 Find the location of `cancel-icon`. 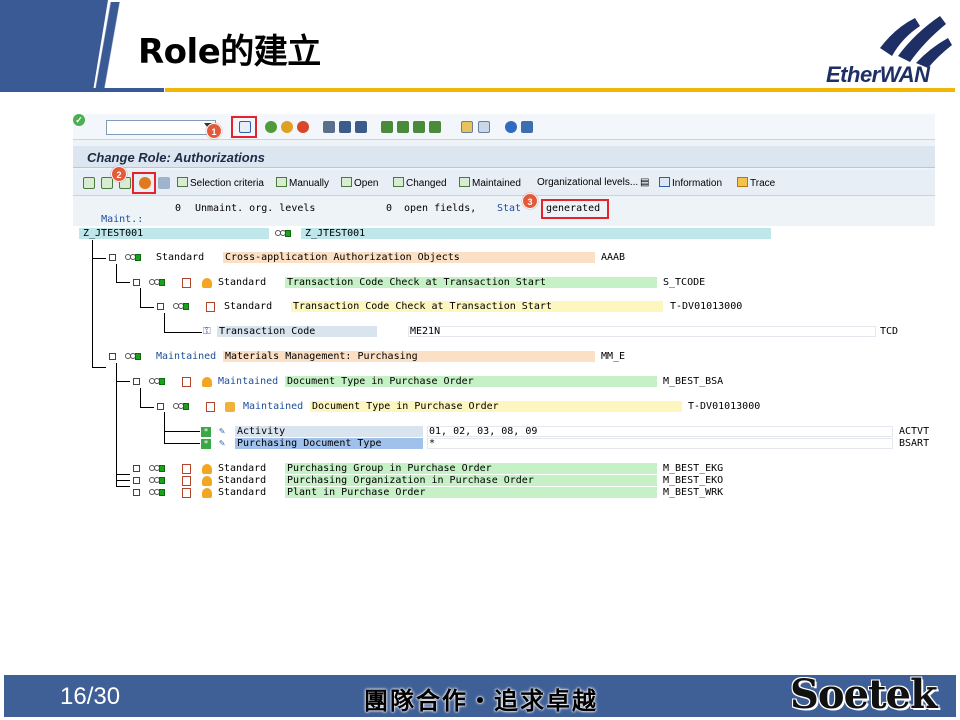

cancel-icon is located at coordinates (303, 127).